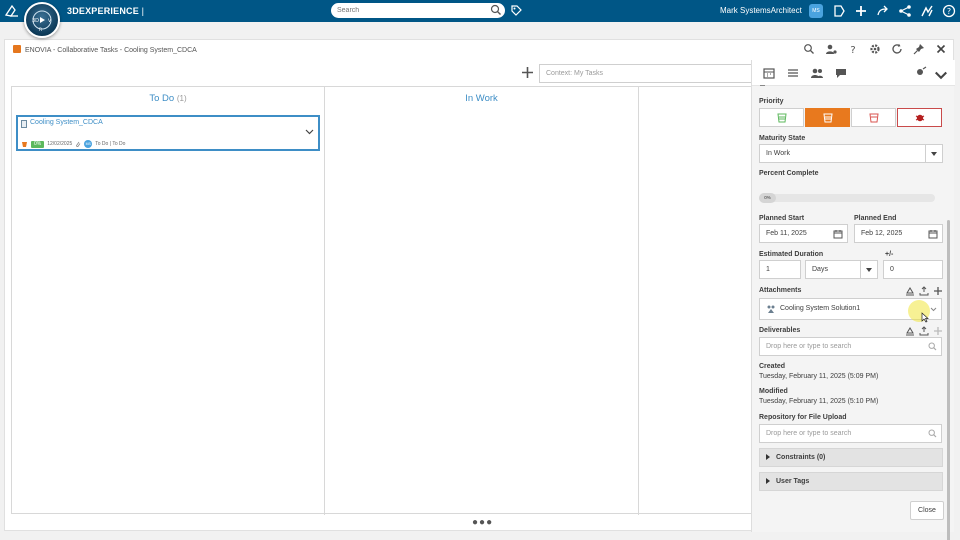 The height and width of the screenshot is (540, 960). I want to click on priority-low-icon, so click(782, 118).